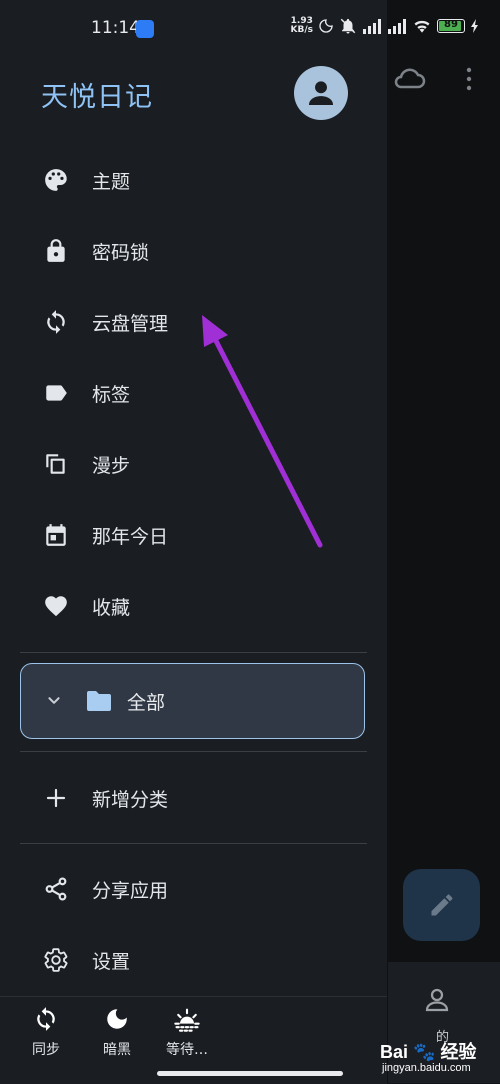 The width and height of the screenshot is (500, 1084). I want to click on lock-icon, so click(56, 251).